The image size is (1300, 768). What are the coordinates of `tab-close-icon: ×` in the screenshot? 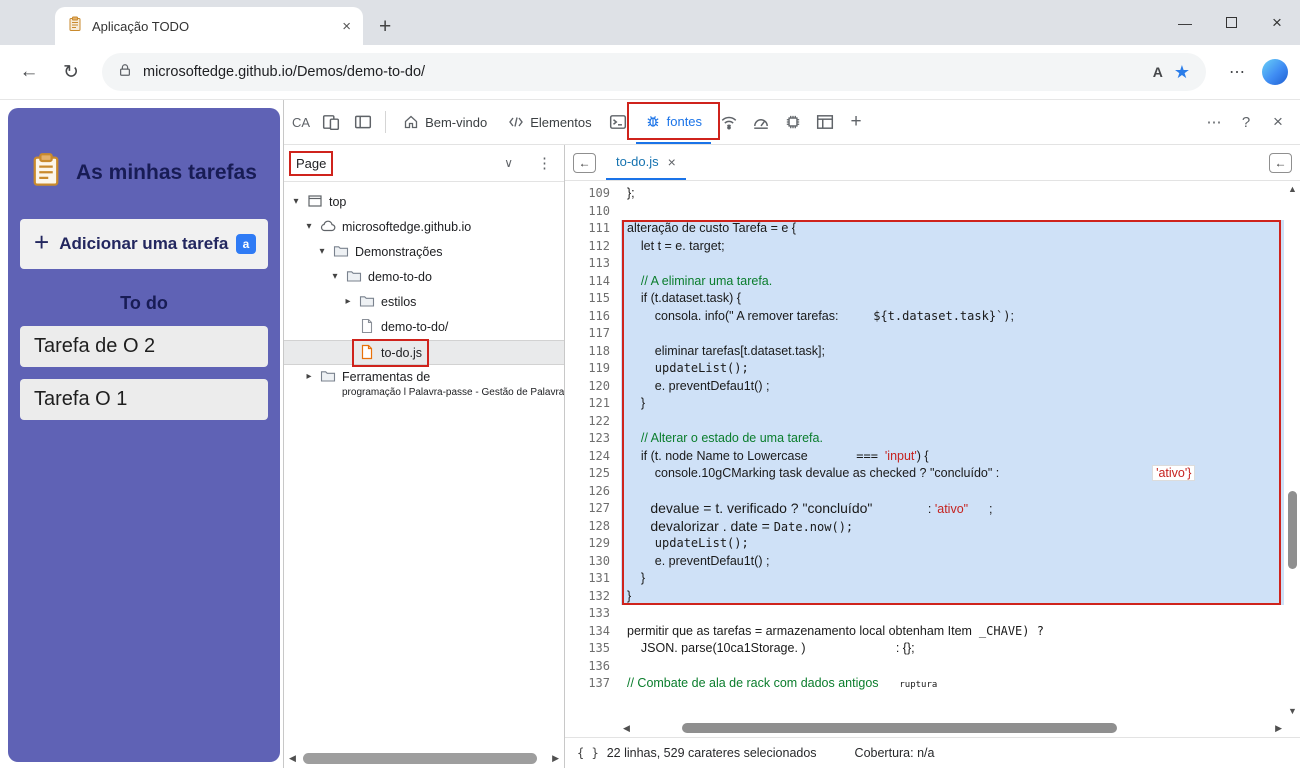 It's located at (346, 26).